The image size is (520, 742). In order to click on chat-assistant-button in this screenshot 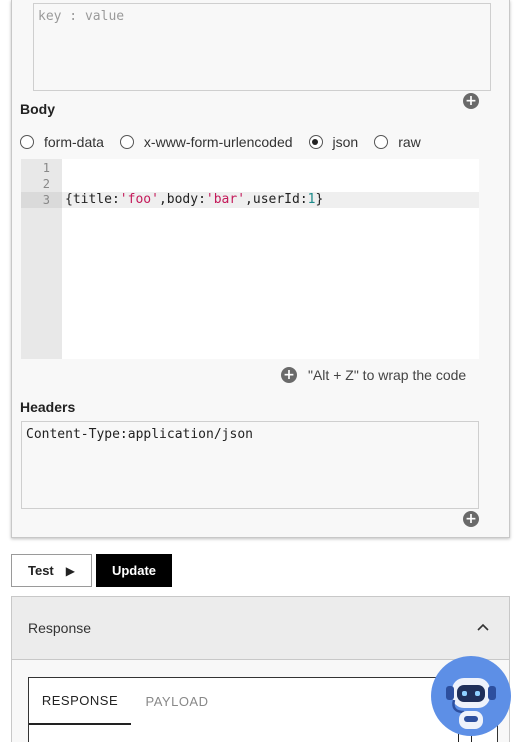, I will do `click(471, 696)`.